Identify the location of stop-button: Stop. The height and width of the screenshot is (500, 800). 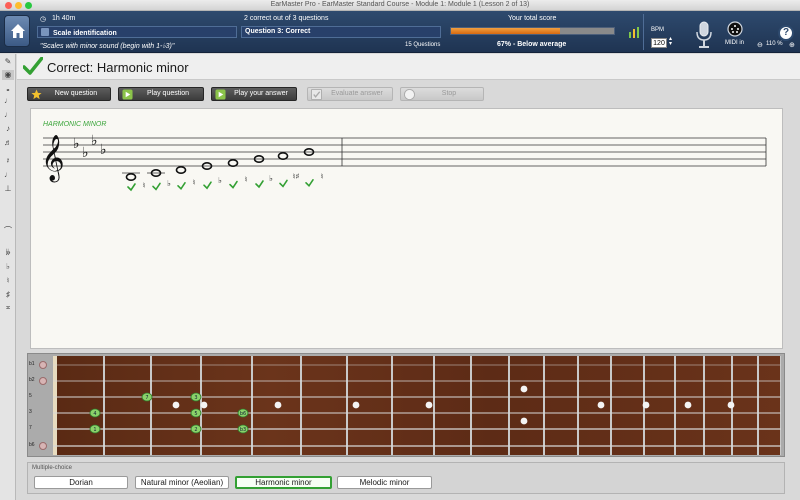
(442, 94).